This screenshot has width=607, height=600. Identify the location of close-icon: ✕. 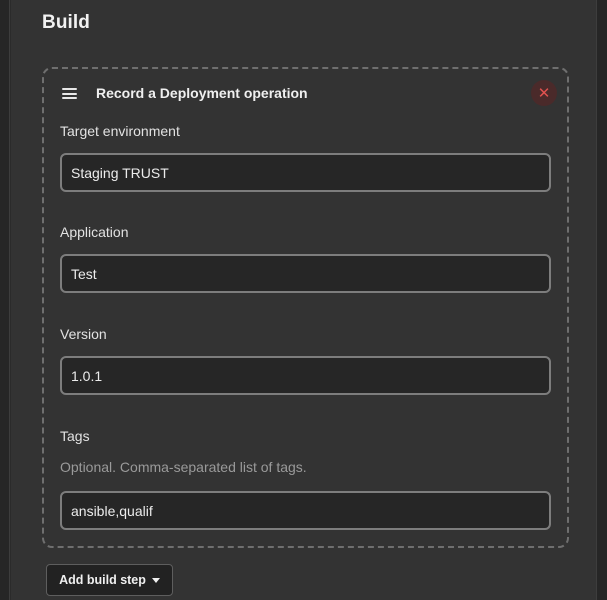
(544, 92).